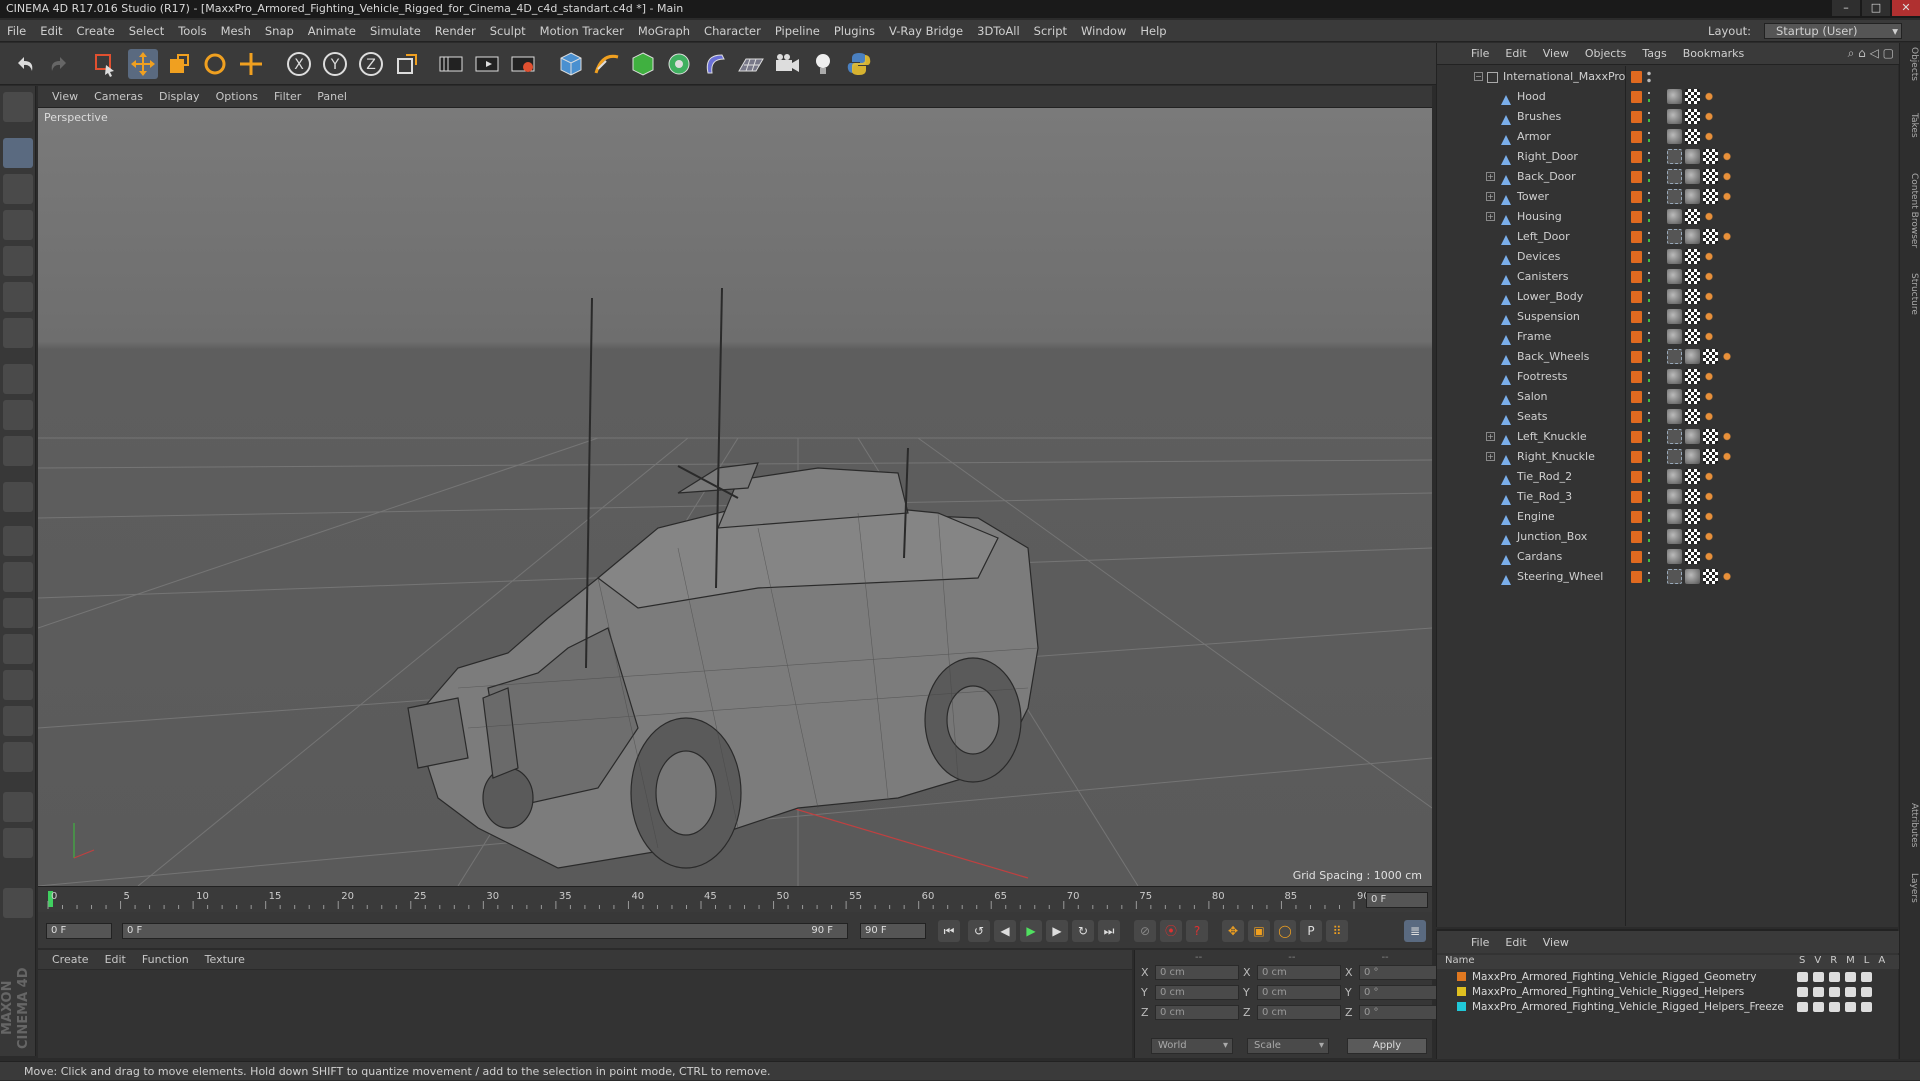  I want to click on layer-menu-file: File, so click(1480, 942).